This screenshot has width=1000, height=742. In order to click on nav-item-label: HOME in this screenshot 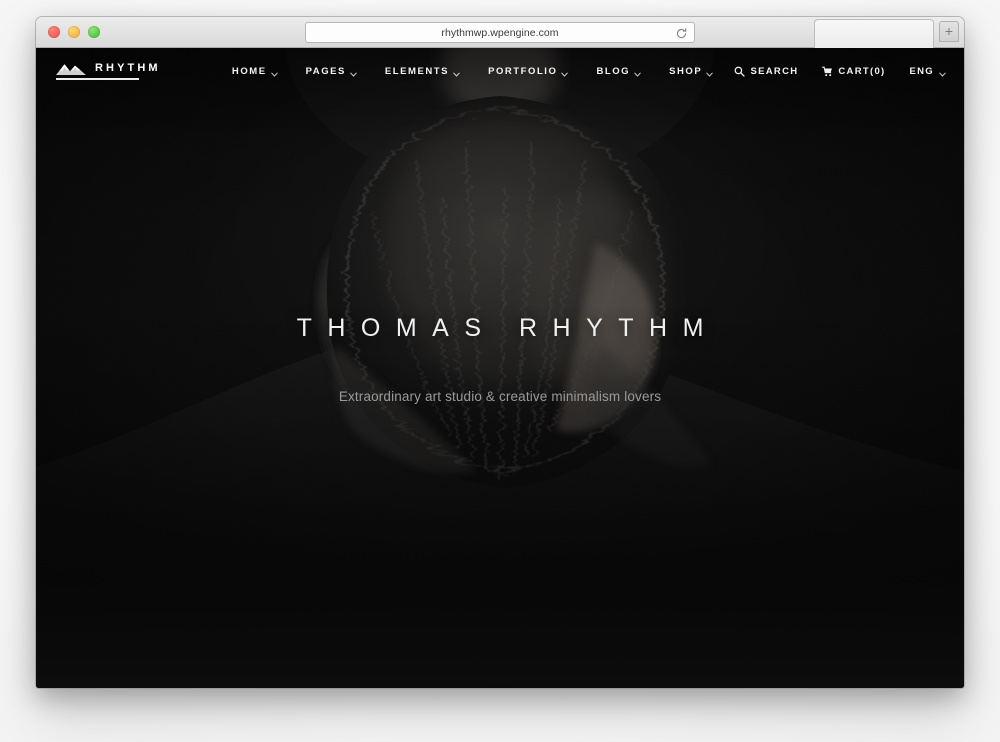, I will do `click(249, 71)`.